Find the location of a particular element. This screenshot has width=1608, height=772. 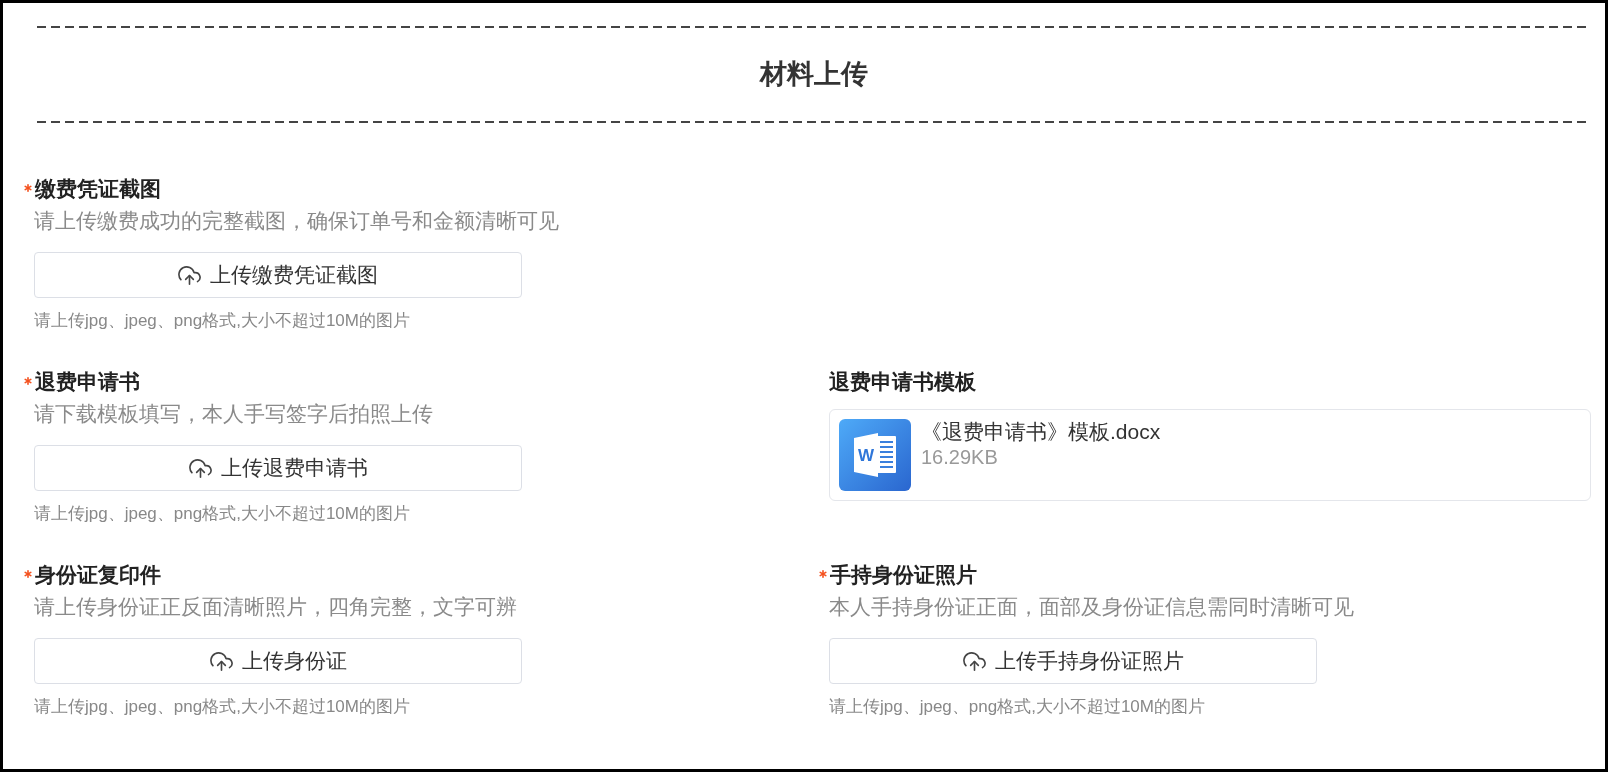

field-description: 请上传缴费成功的完整截图，确保订单号和金额清晰可见 is located at coordinates (297, 221).